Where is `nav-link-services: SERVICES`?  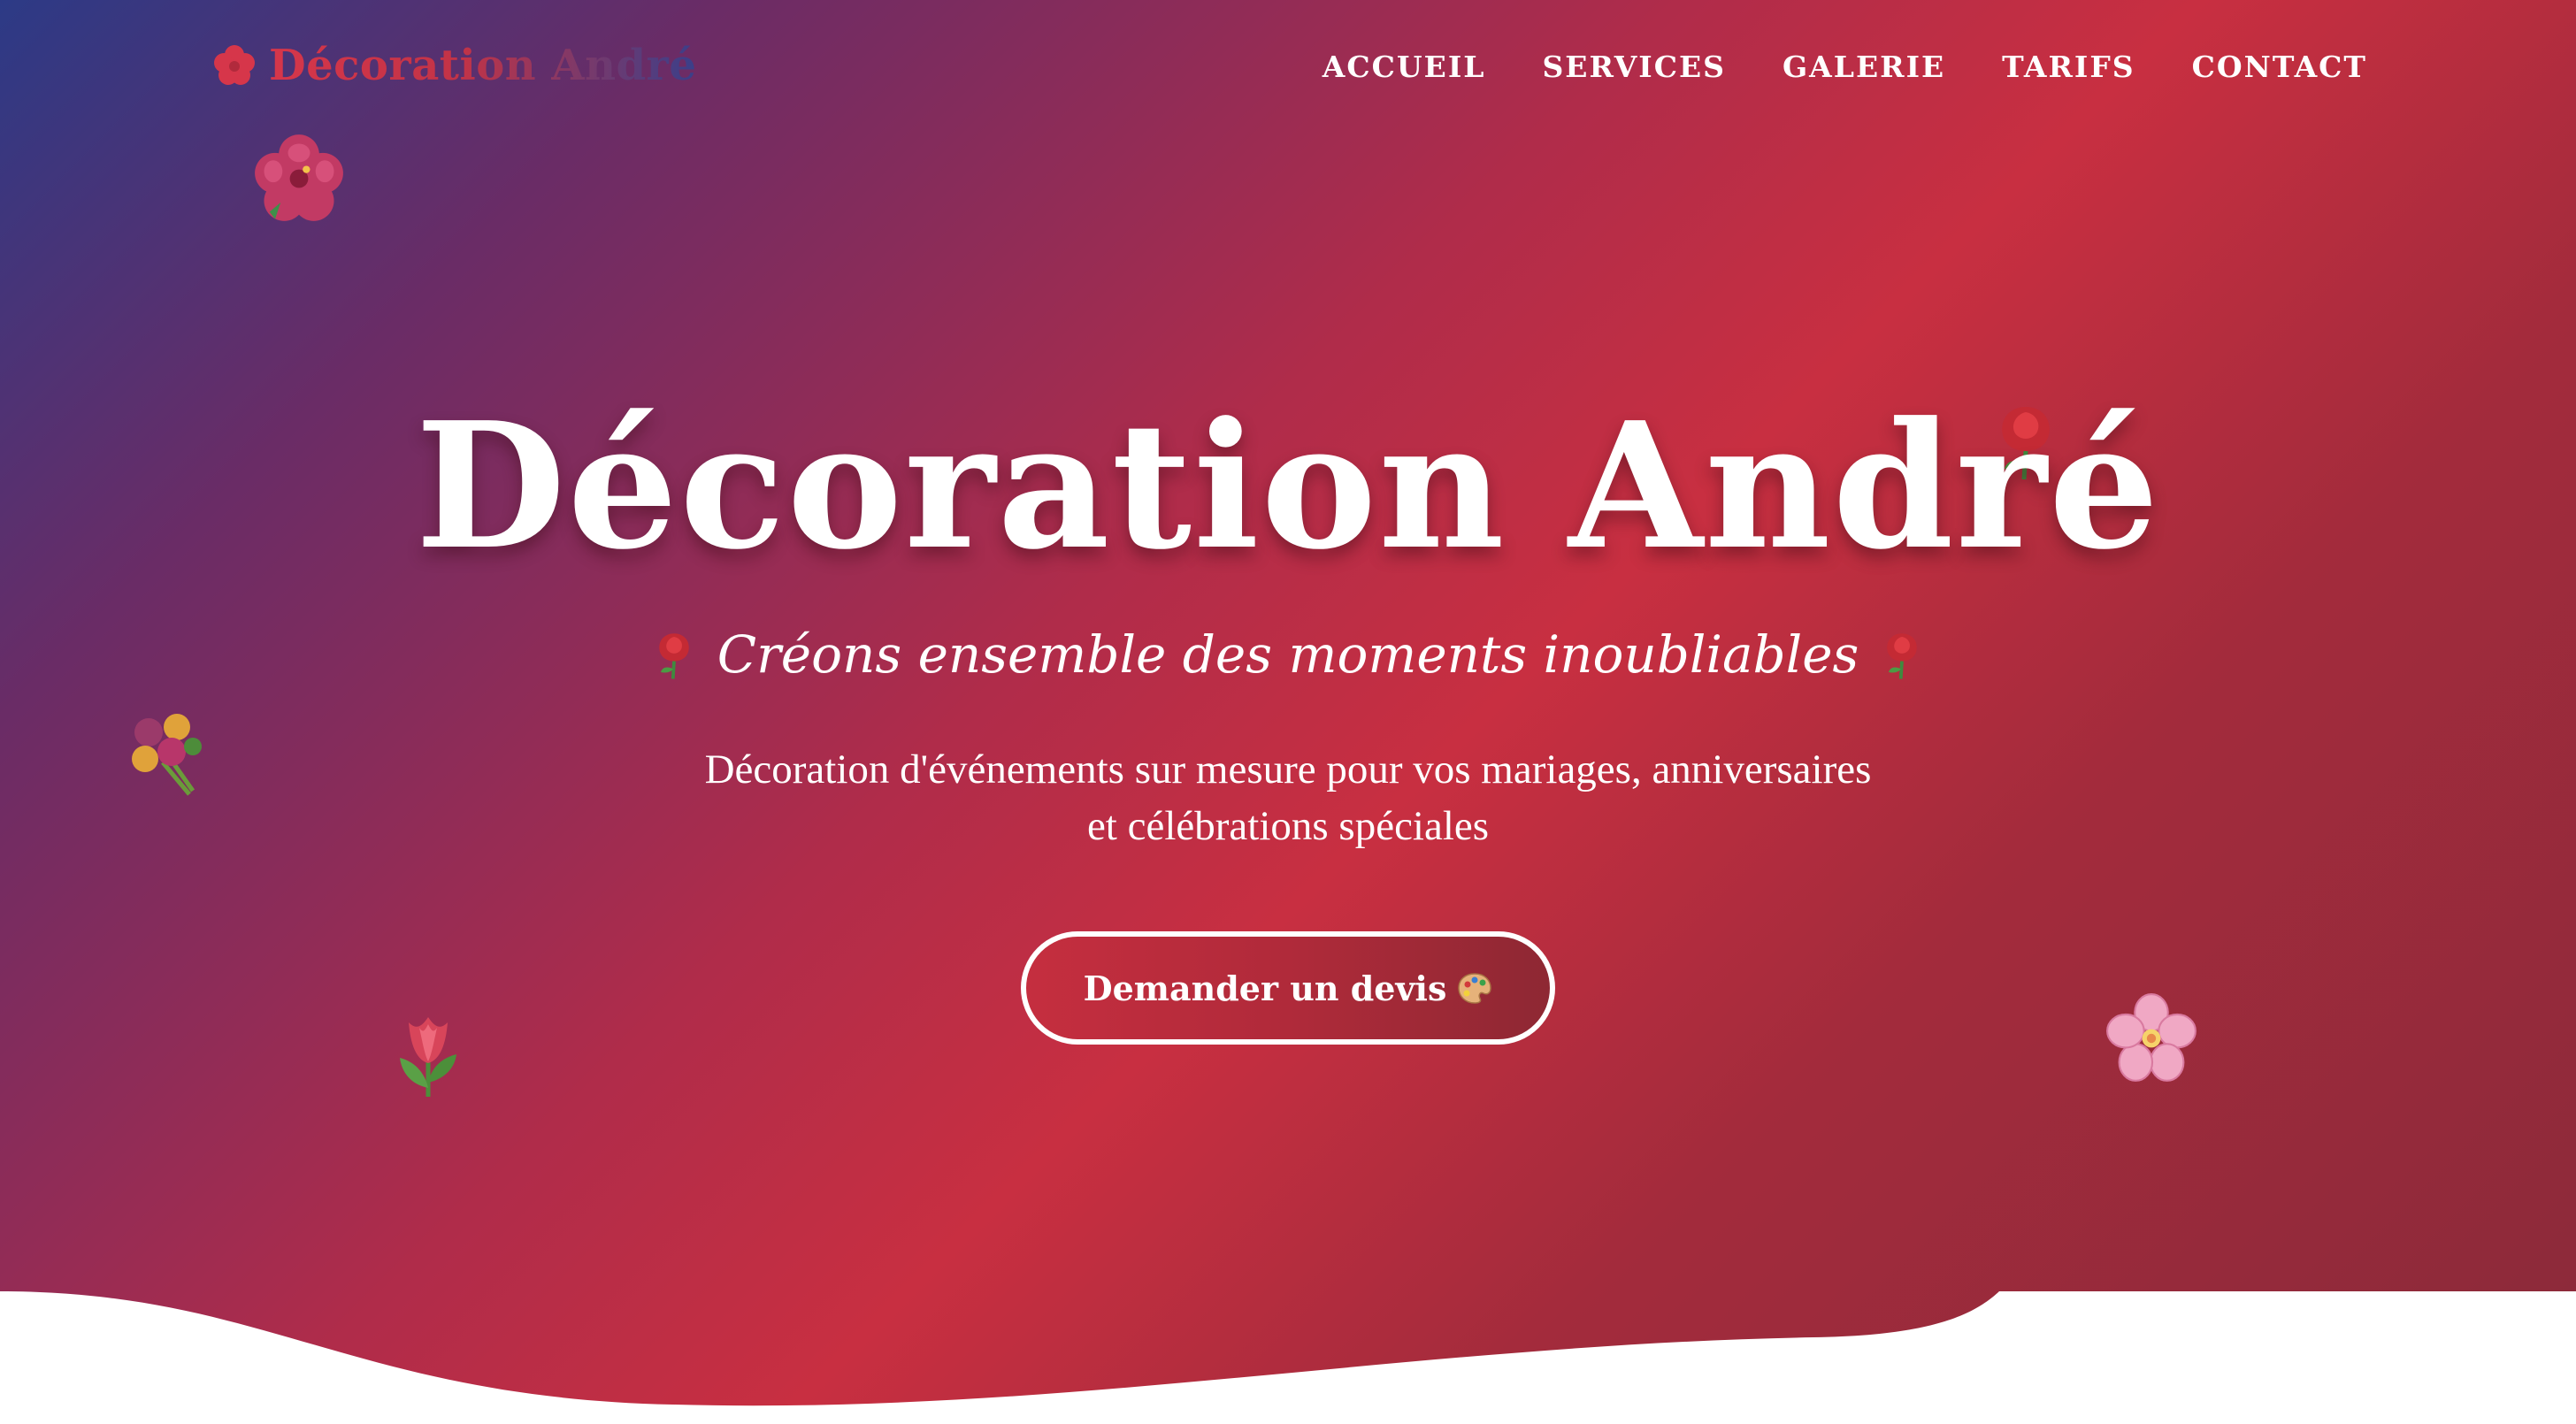 nav-link-services: SERVICES is located at coordinates (1634, 67).